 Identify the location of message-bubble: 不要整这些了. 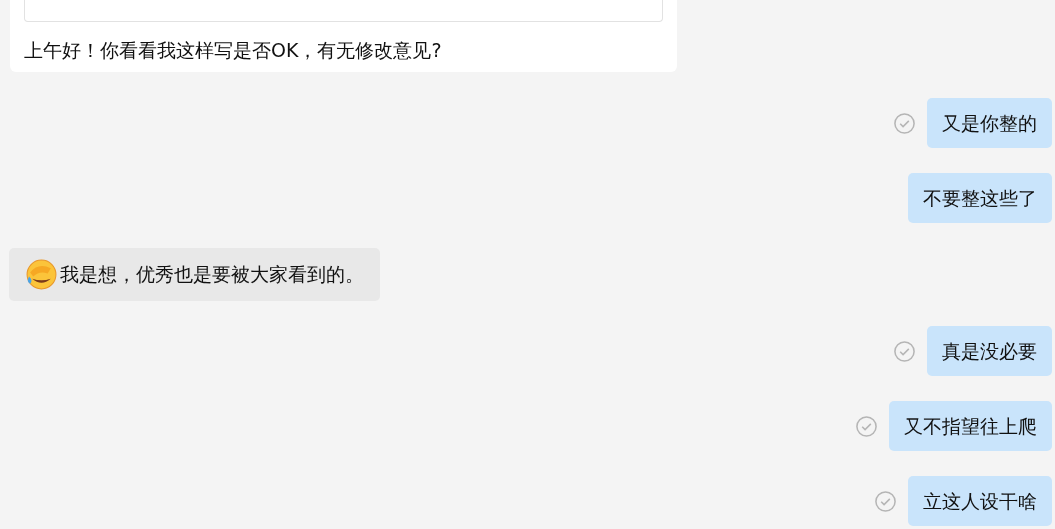
(980, 198).